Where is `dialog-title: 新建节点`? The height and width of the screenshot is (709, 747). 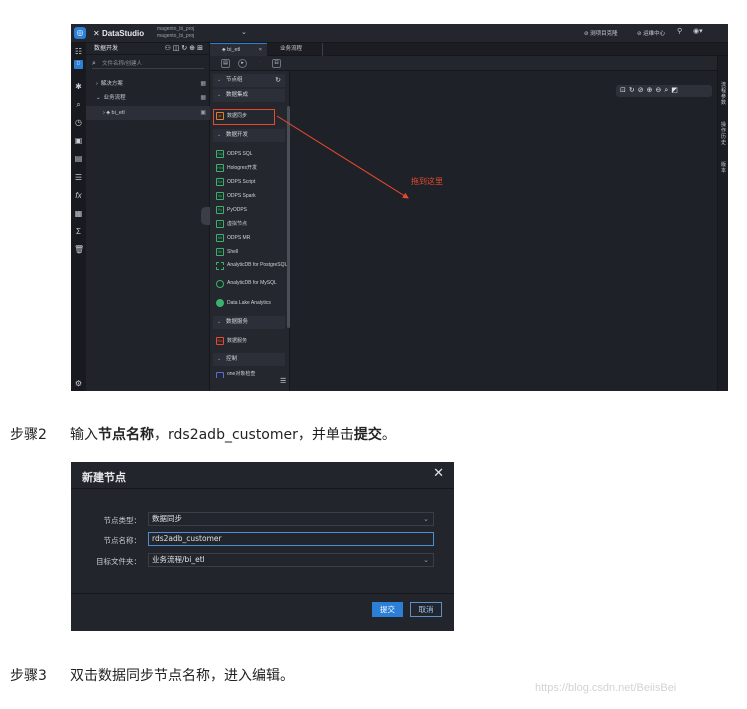 dialog-title: 新建节点 is located at coordinates (104, 477).